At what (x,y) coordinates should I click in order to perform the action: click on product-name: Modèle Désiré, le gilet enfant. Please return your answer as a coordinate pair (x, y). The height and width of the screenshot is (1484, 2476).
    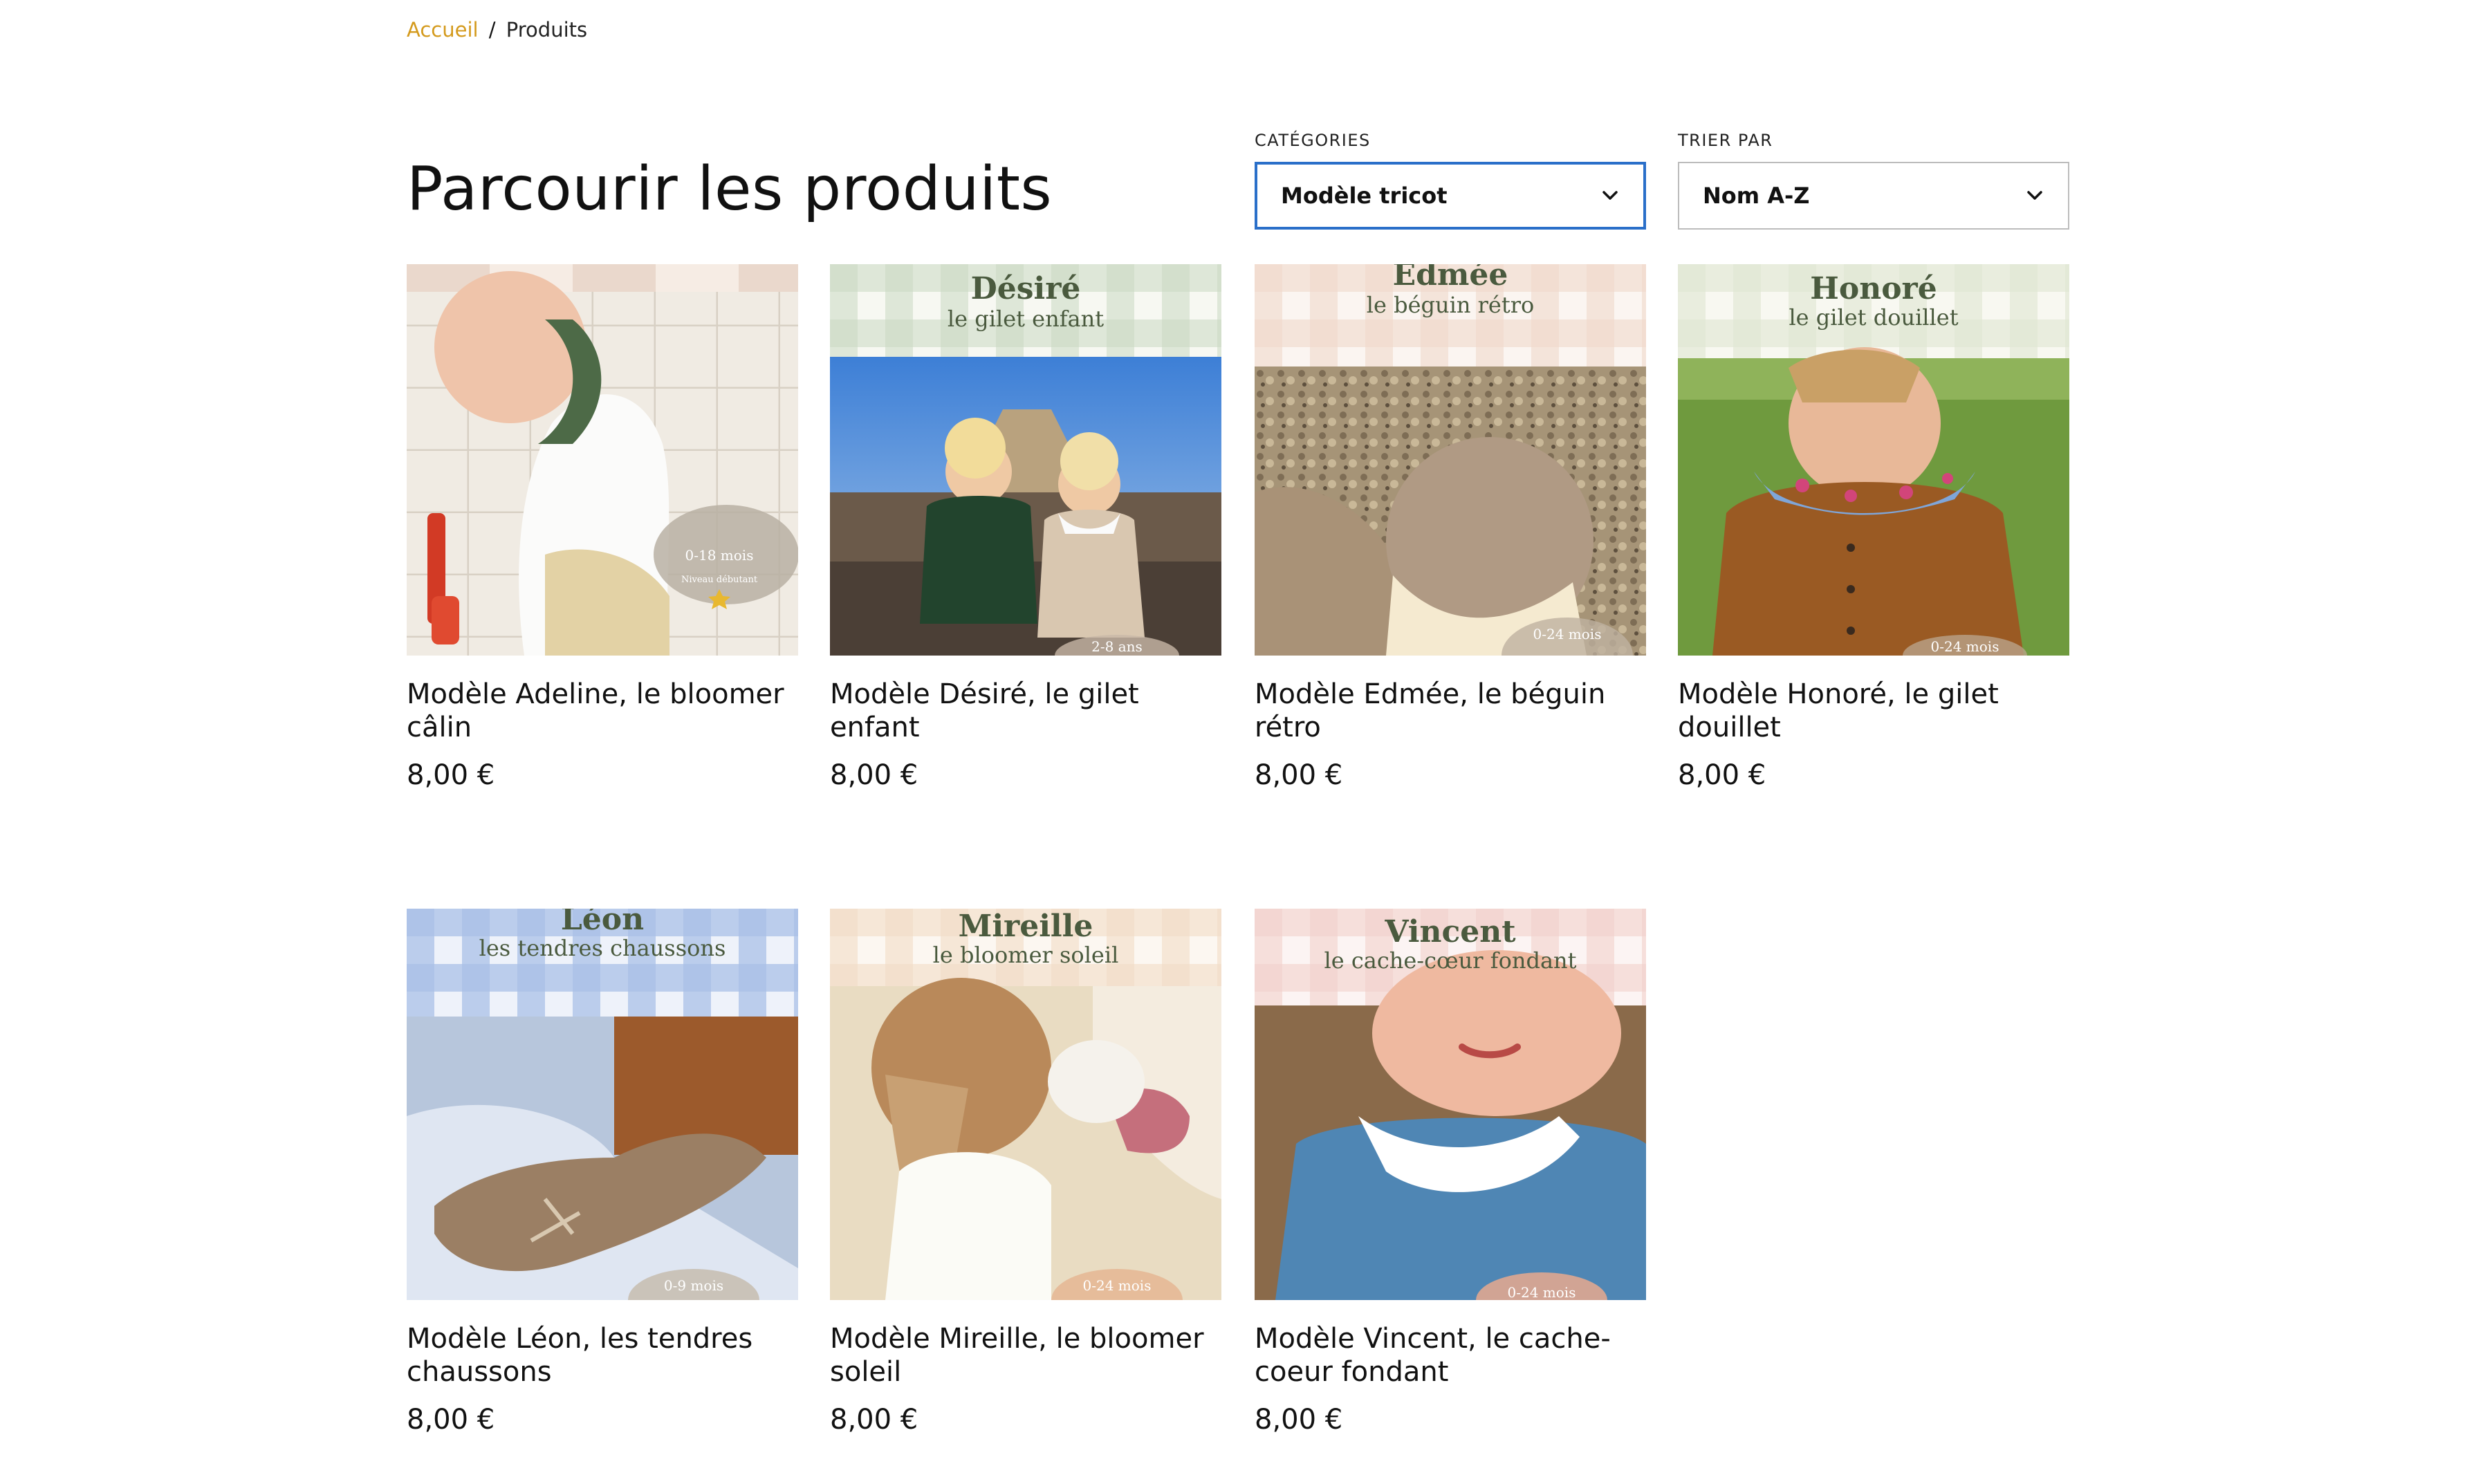
    Looking at the image, I should click on (1026, 711).